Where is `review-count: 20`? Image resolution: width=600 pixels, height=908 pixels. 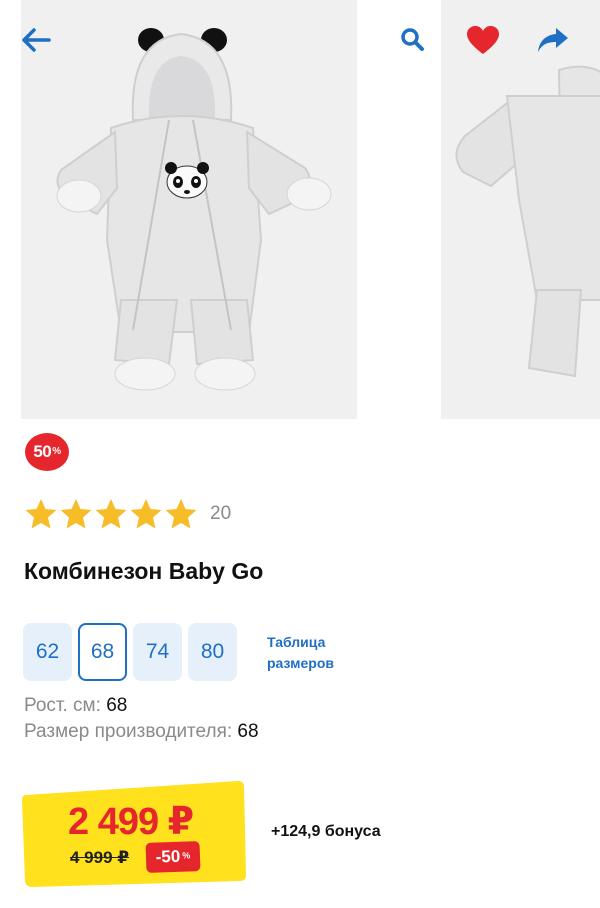 review-count: 20 is located at coordinates (220, 514).